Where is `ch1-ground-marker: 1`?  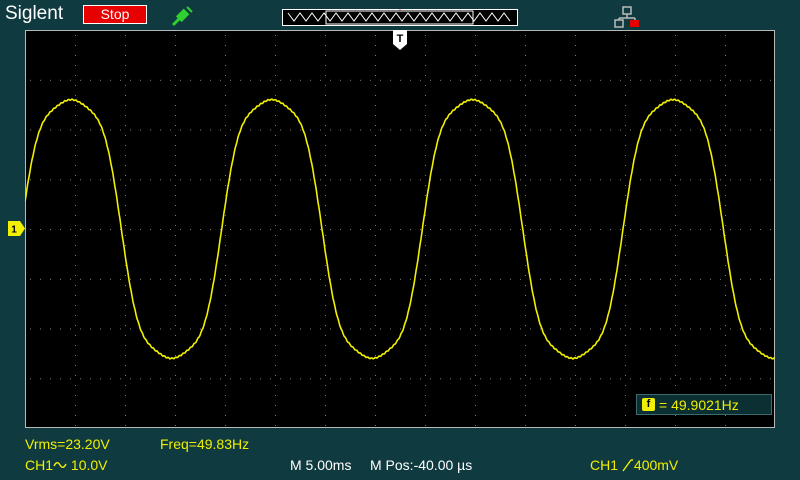
ch1-ground-marker: 1 is located at coordinates (16, 228).